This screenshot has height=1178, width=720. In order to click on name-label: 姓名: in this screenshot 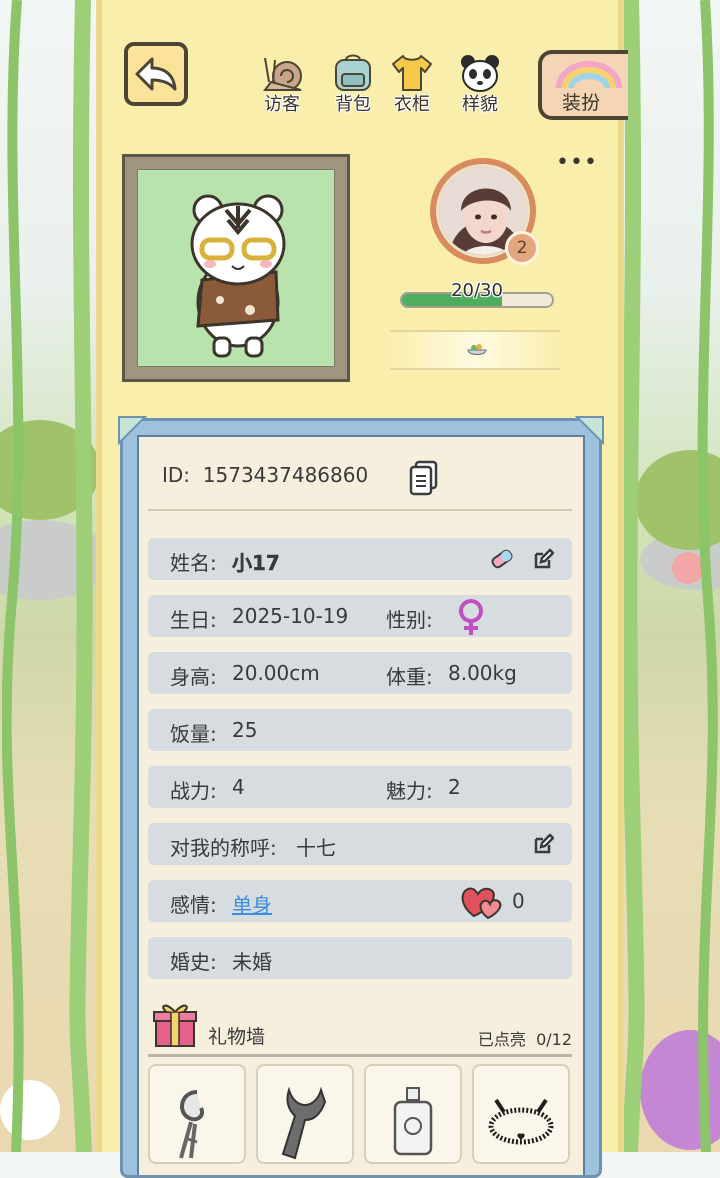, I will do `click(193, 563)`.